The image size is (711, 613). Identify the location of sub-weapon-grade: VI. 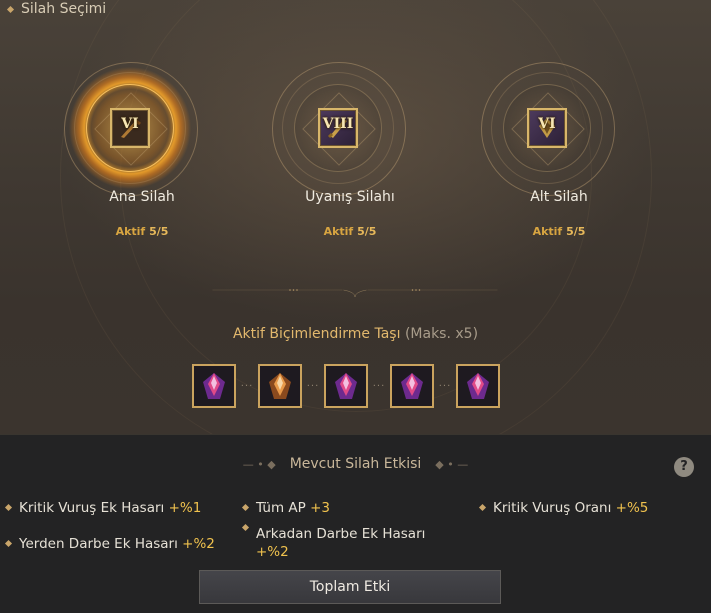
(547, 124).